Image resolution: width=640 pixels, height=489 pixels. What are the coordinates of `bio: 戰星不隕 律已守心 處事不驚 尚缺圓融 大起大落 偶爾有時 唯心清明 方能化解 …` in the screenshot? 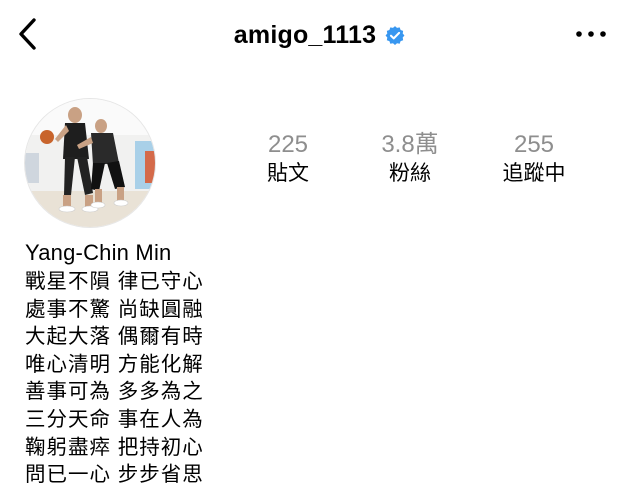 It's located at (114, 378).